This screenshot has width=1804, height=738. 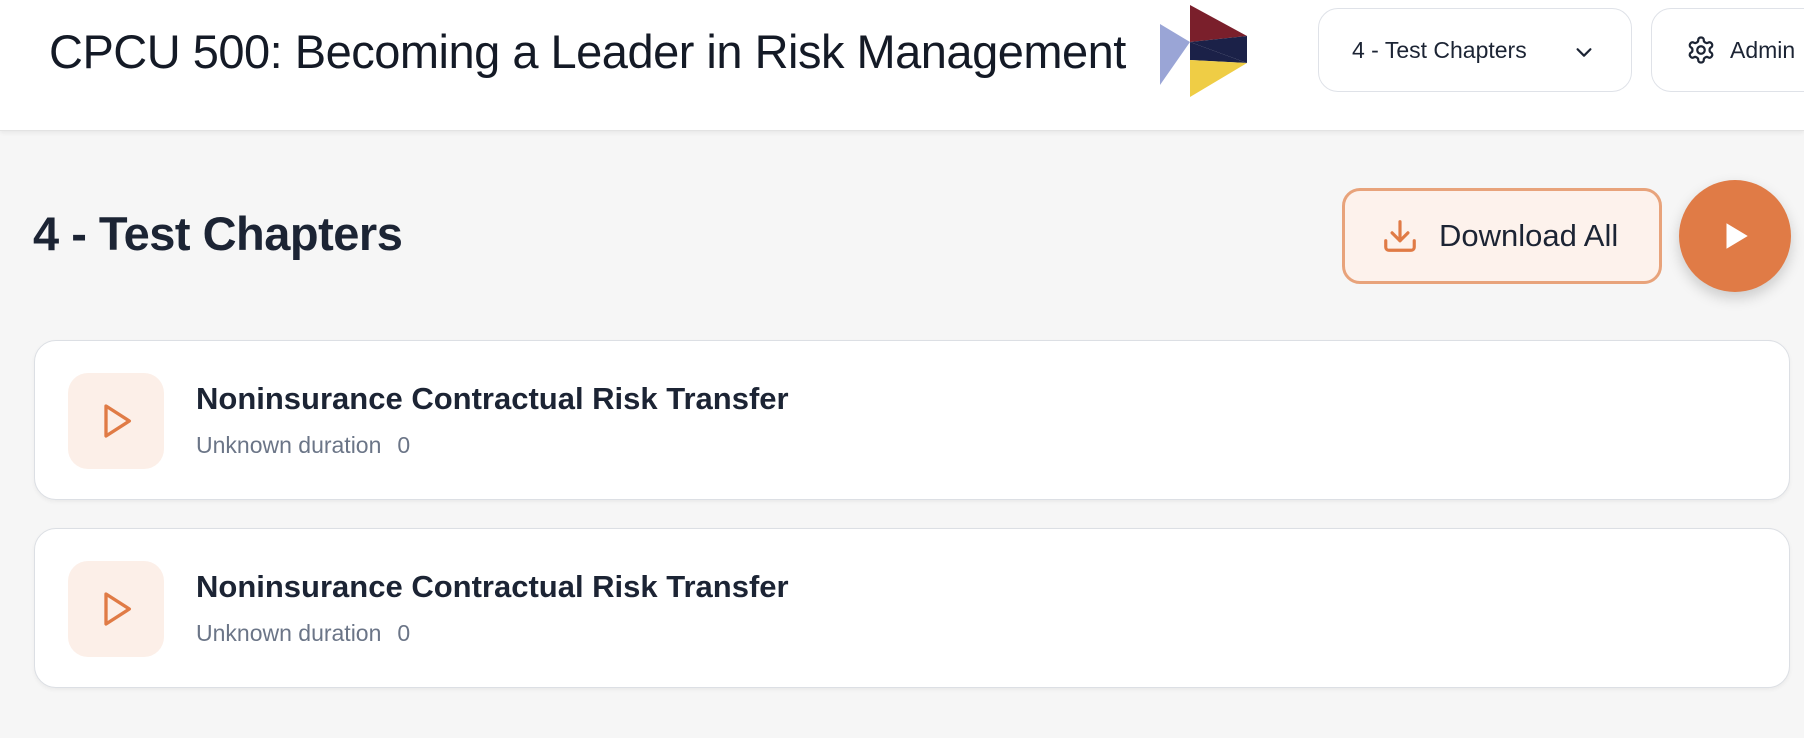 What do you see at coordinates (1701, 50) in the screenshot?
I see `gear-icon` at bounding box center [1701, 50].